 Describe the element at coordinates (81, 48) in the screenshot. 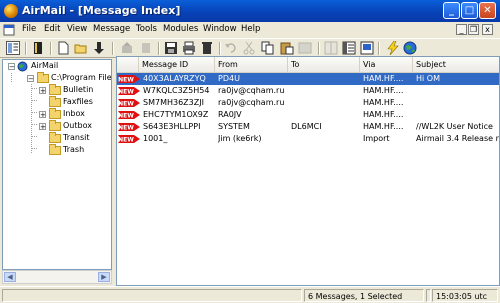

I see `open-folder-icon` at that location.